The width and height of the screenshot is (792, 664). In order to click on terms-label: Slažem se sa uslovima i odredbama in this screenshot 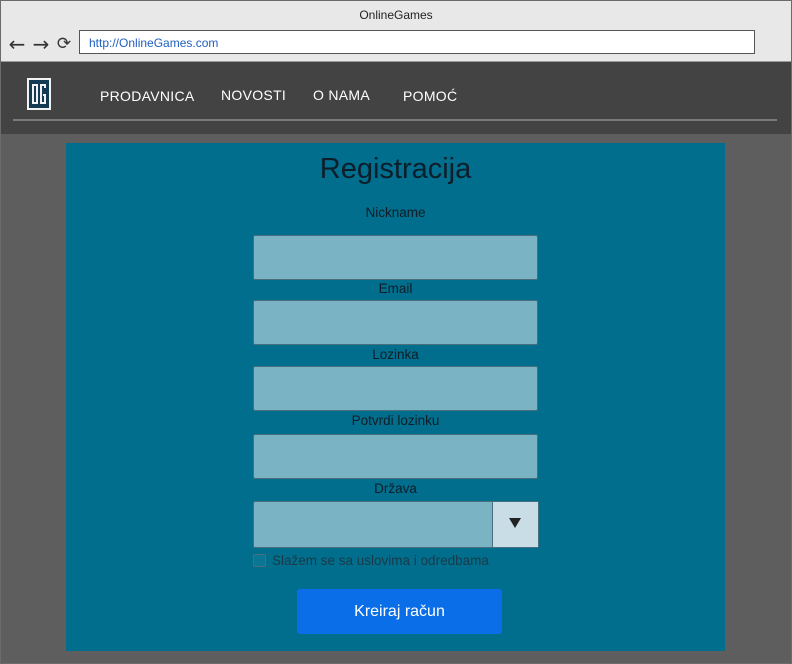, I will do `click(380, 560)`.